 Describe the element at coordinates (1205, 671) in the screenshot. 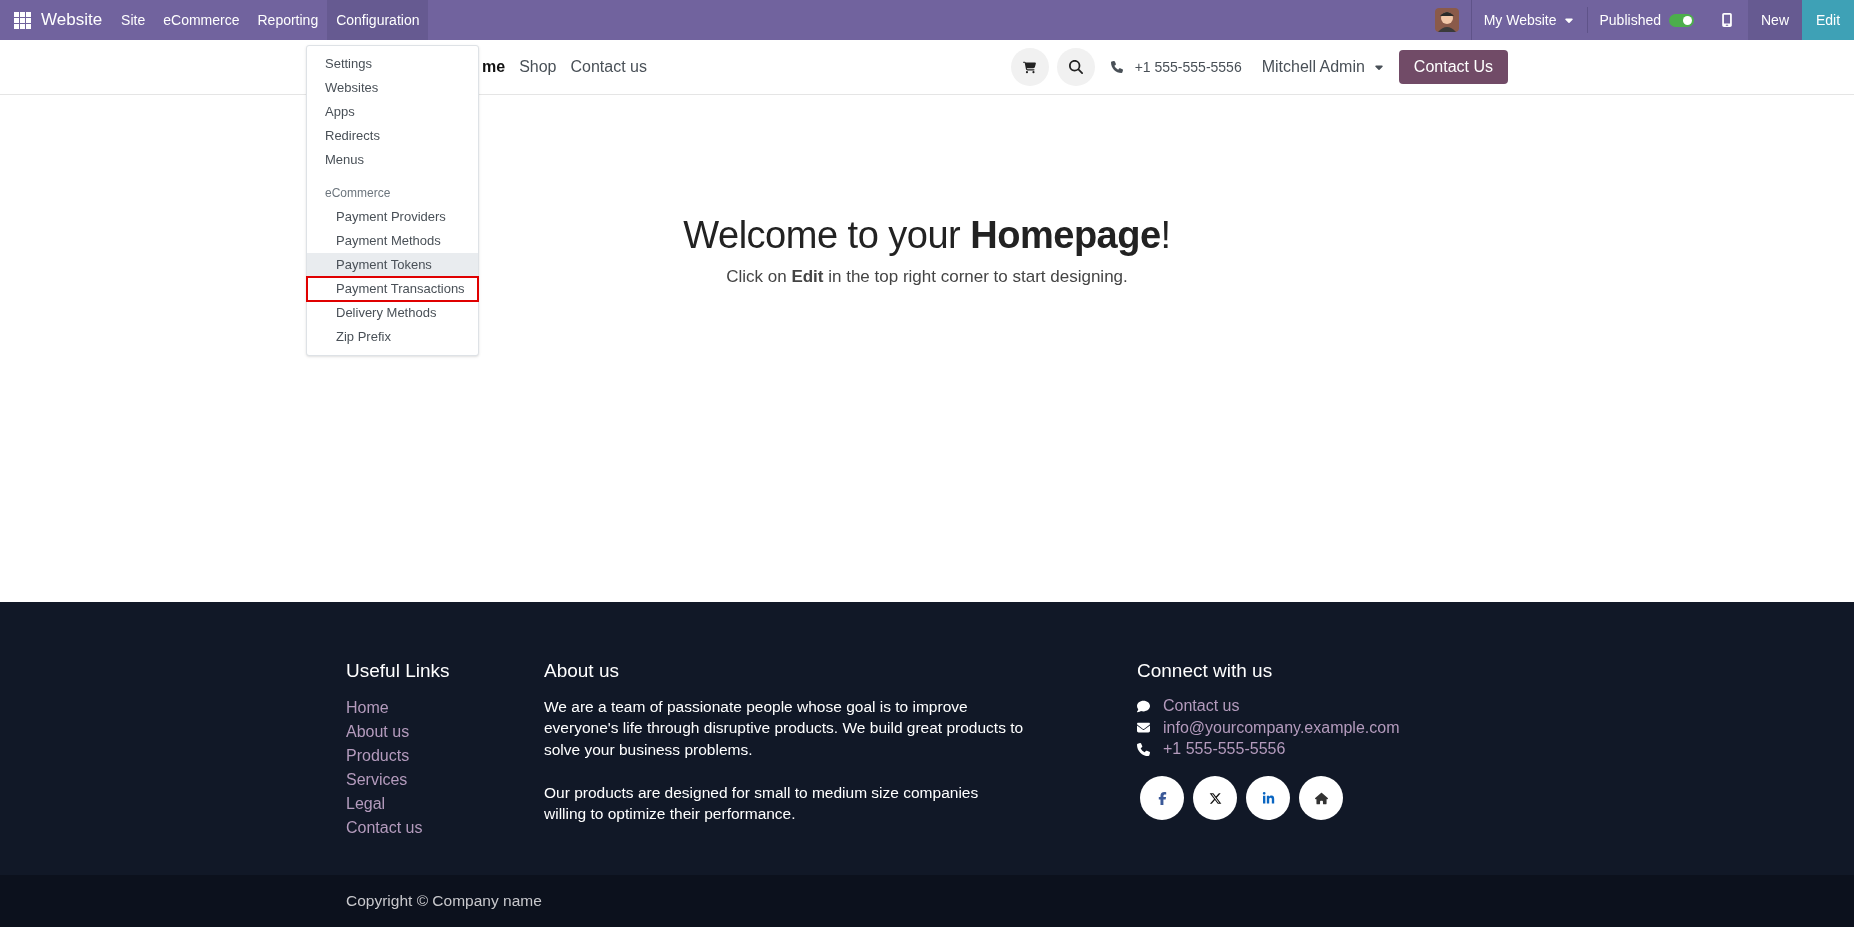

I see `footer-heading: Connect with us` at that location.